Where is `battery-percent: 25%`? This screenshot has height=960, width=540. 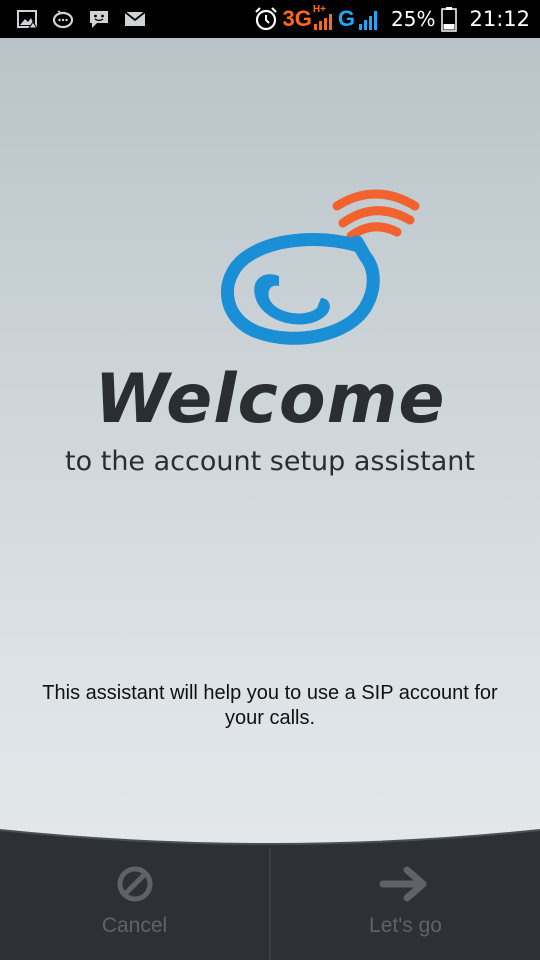 battery-percent: 25% is located at coordinates (413, 19).